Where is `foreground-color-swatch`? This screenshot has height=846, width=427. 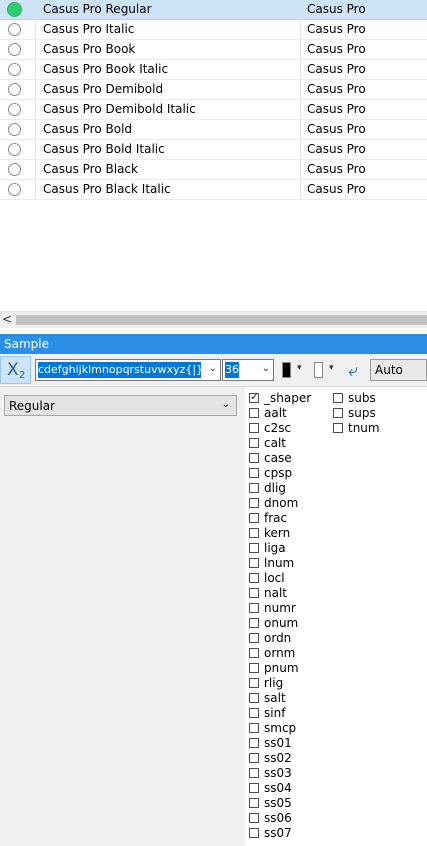
foreground-color-swatch is located at coordinates (286, 370).